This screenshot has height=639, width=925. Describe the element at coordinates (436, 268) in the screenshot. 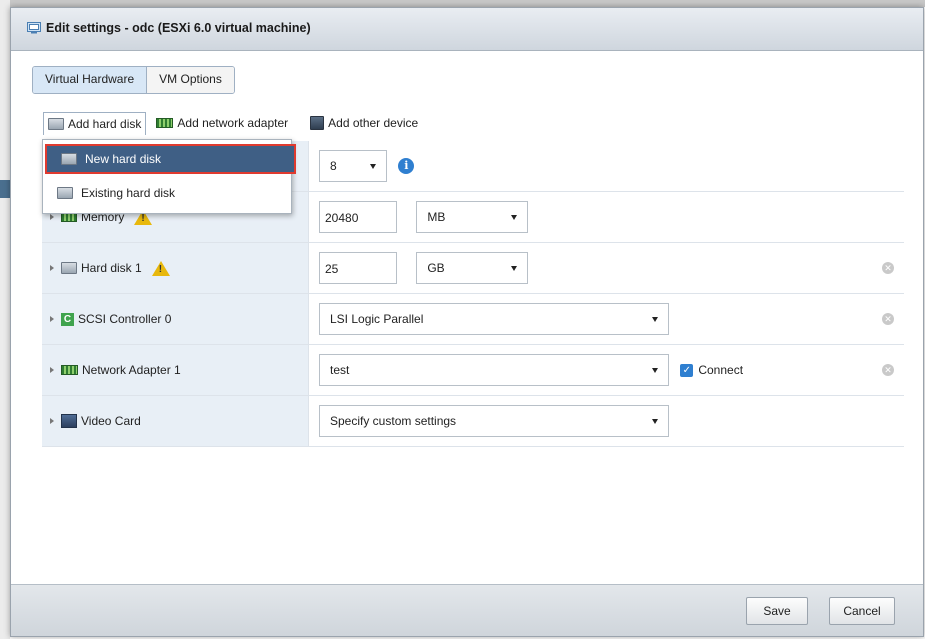

I see `hard-disk-1-unit: GB` at that location.